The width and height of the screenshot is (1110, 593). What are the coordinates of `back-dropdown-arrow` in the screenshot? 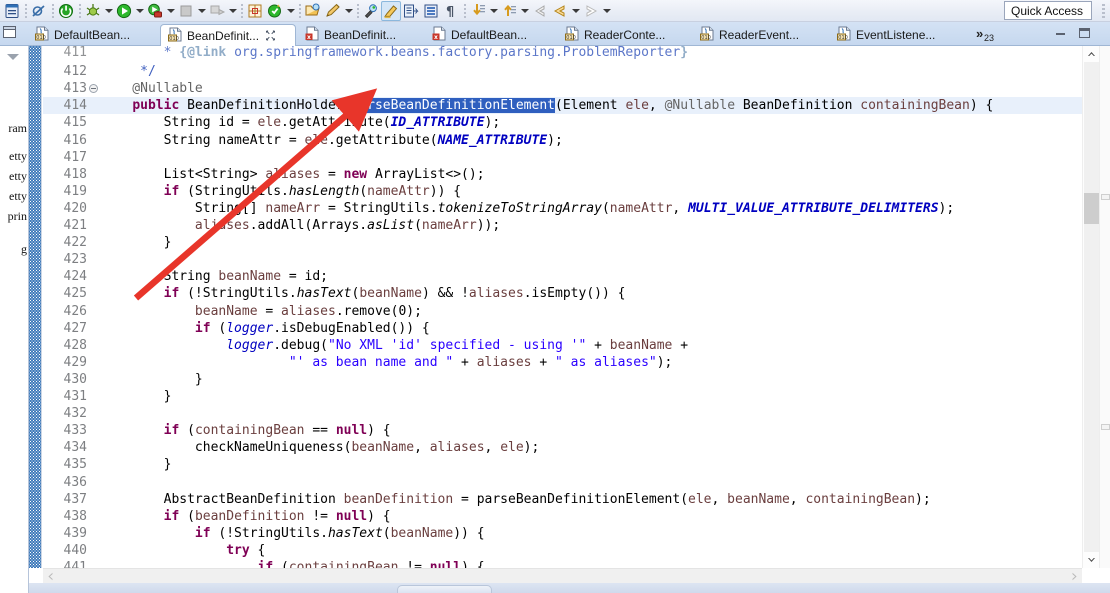 It's located at (575, 11).